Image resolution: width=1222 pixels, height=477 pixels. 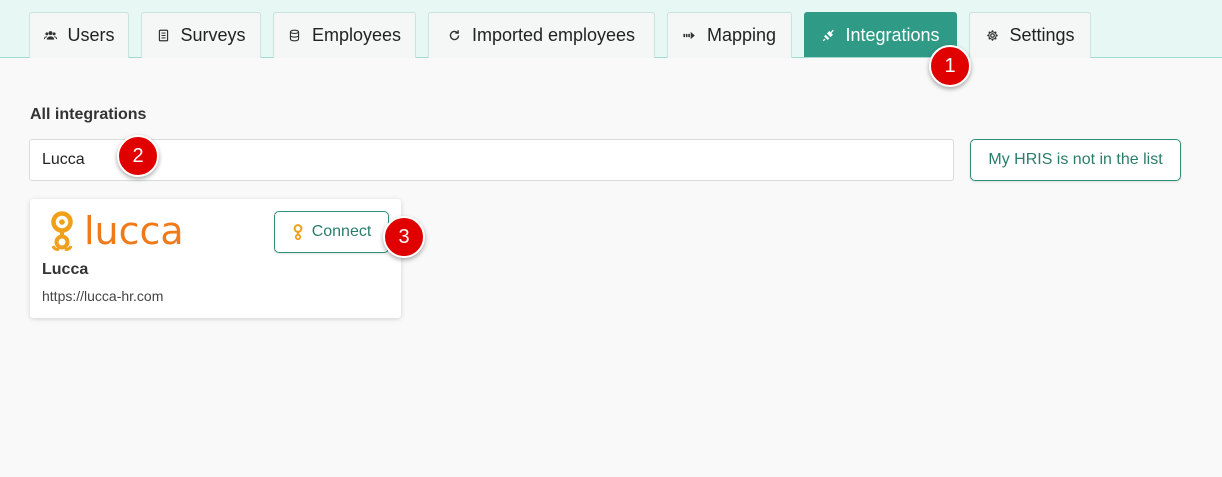 What do you see at coordinates (88, 114) in the screenshot?
I see `section-title: All integrations` at bounding box center [88, 114].